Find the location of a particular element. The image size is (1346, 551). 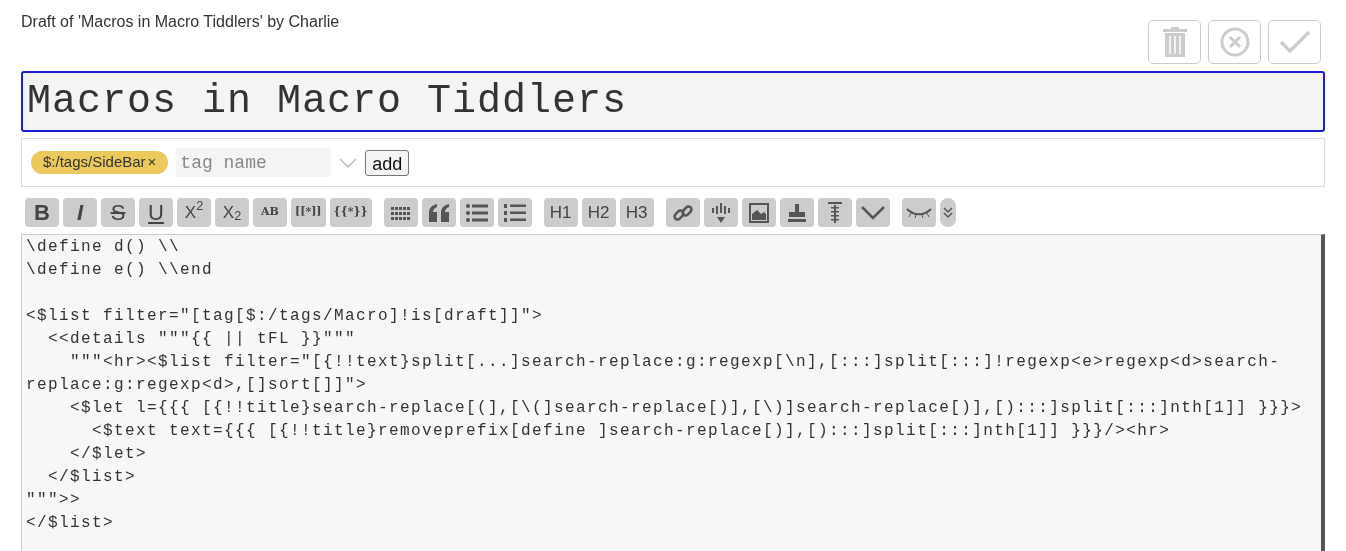

underline-button: U is located at coordinates (156, 212).